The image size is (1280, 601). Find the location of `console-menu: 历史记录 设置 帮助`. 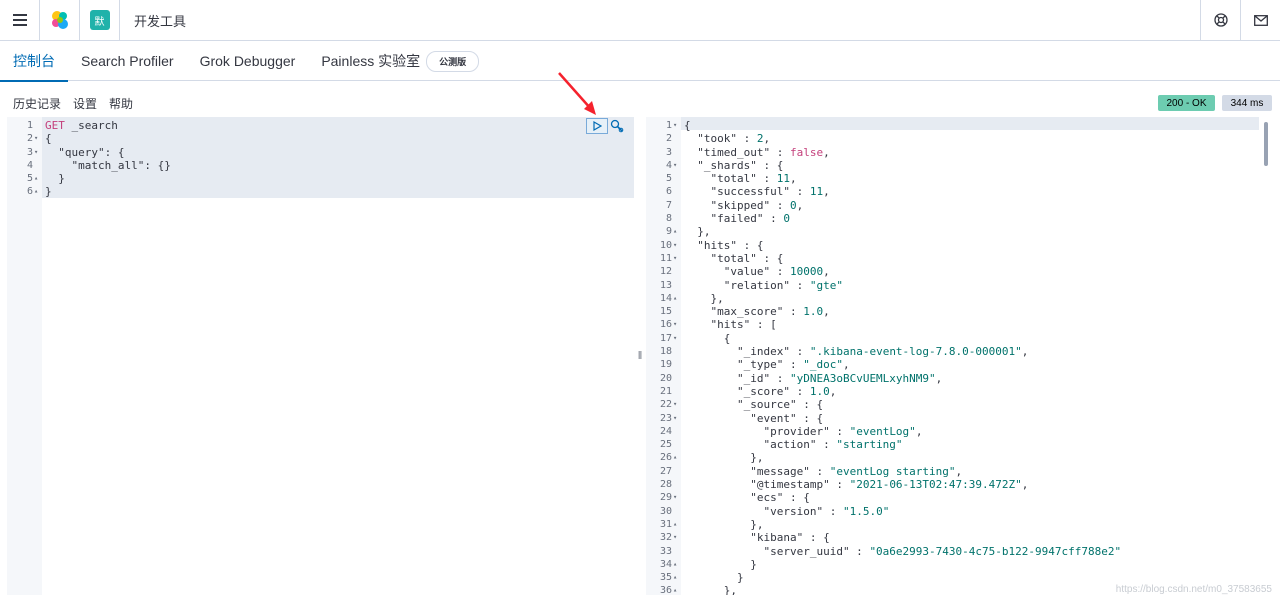

console-menu: 历史记录 设置 帮助 is located at coordinates (73, 103).